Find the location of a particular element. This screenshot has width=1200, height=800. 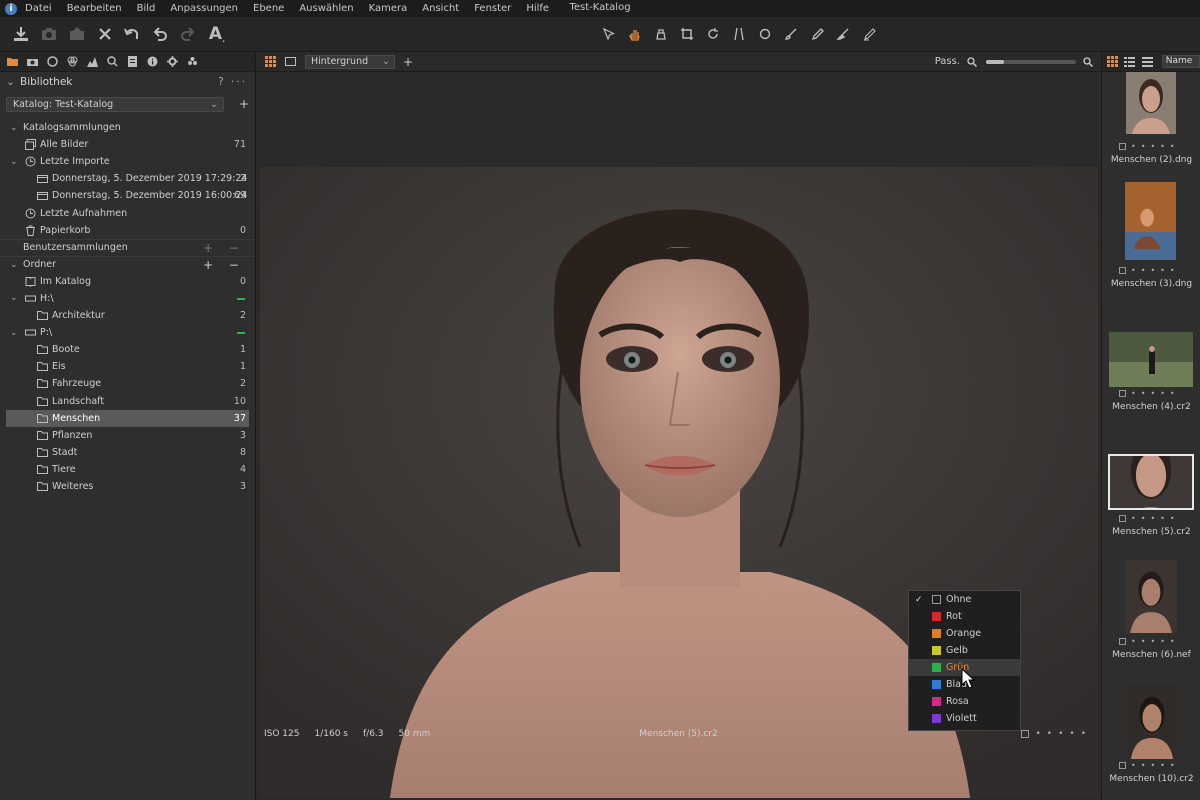

menu-auswaehlen: Auswählen is located at coordinates (326, 8).